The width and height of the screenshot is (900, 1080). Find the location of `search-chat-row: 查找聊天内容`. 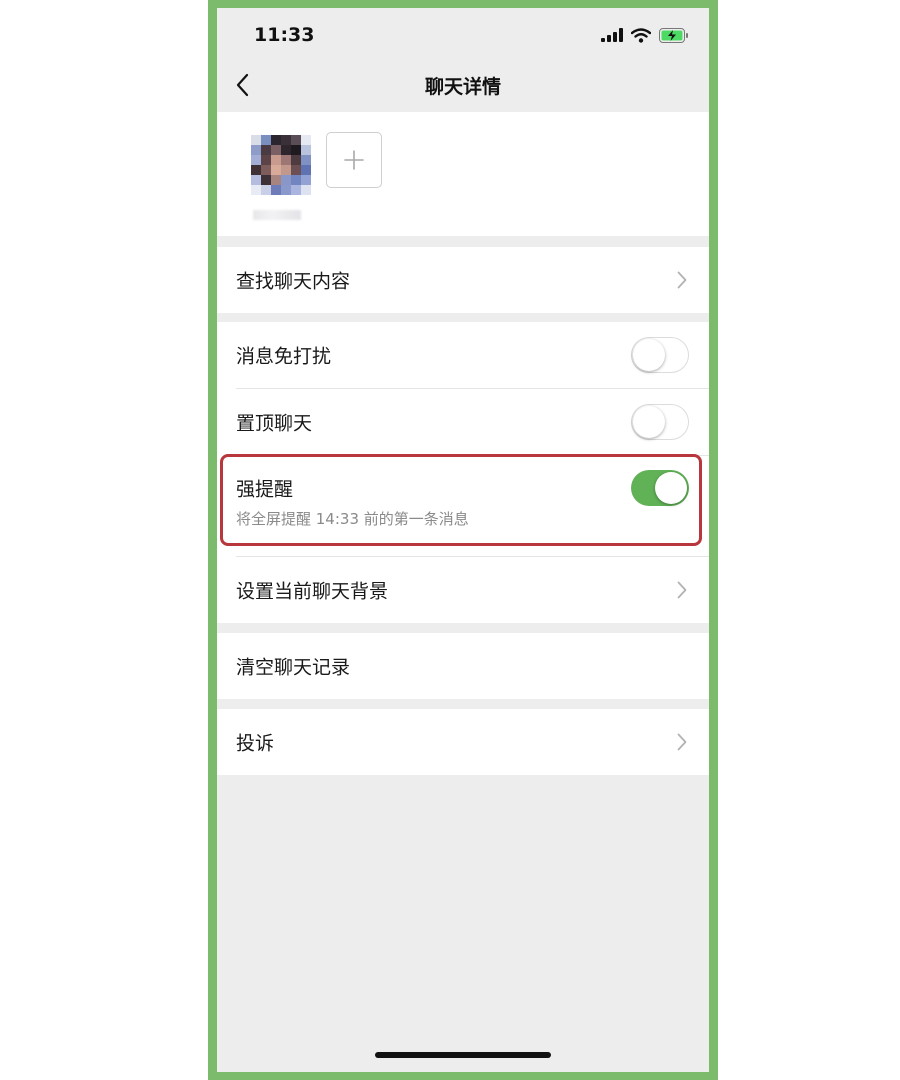

search-chat-row: 查找聊天内容 is located at coordinates (463, 280).